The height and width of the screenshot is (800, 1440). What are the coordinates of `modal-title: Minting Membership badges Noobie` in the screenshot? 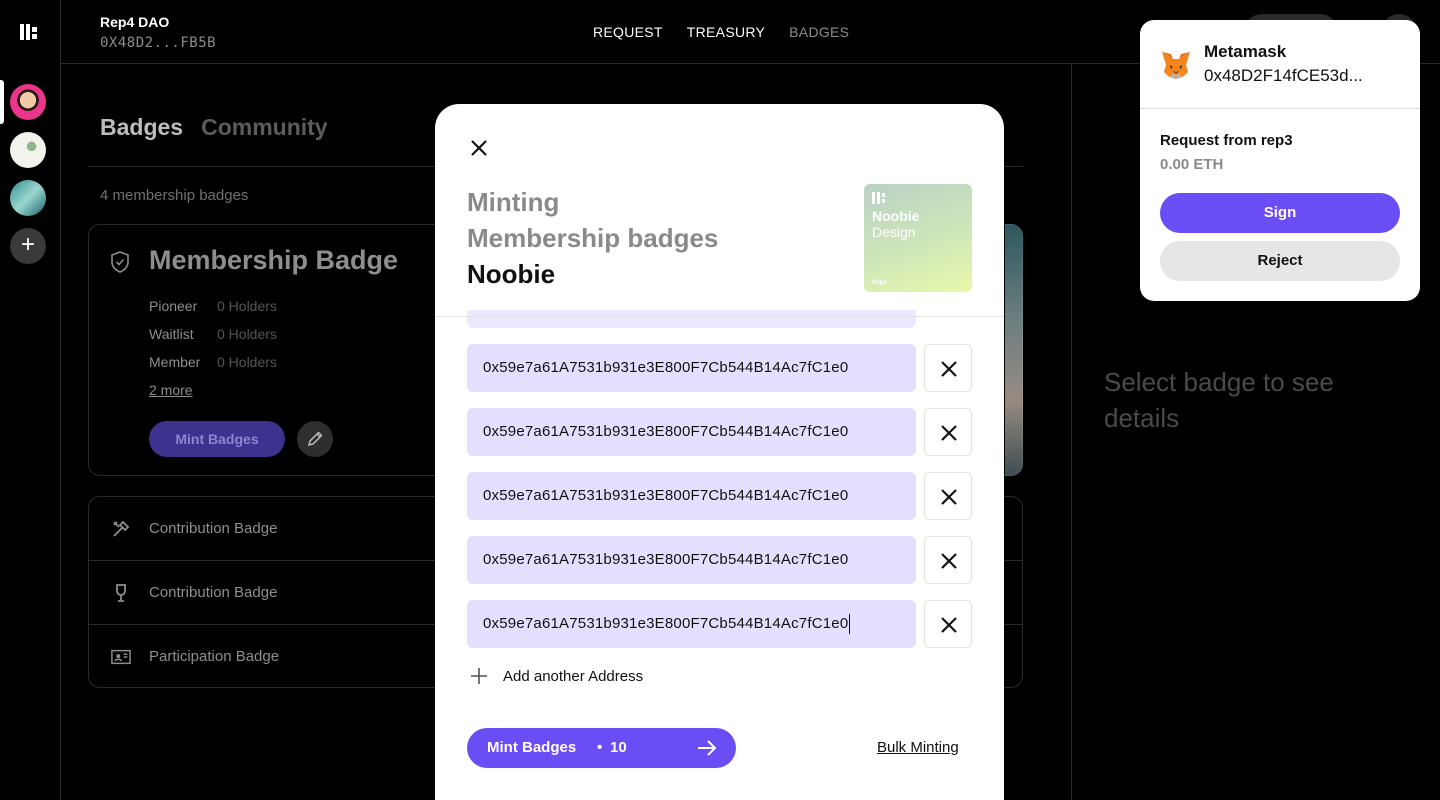 It's located at (592, 238).